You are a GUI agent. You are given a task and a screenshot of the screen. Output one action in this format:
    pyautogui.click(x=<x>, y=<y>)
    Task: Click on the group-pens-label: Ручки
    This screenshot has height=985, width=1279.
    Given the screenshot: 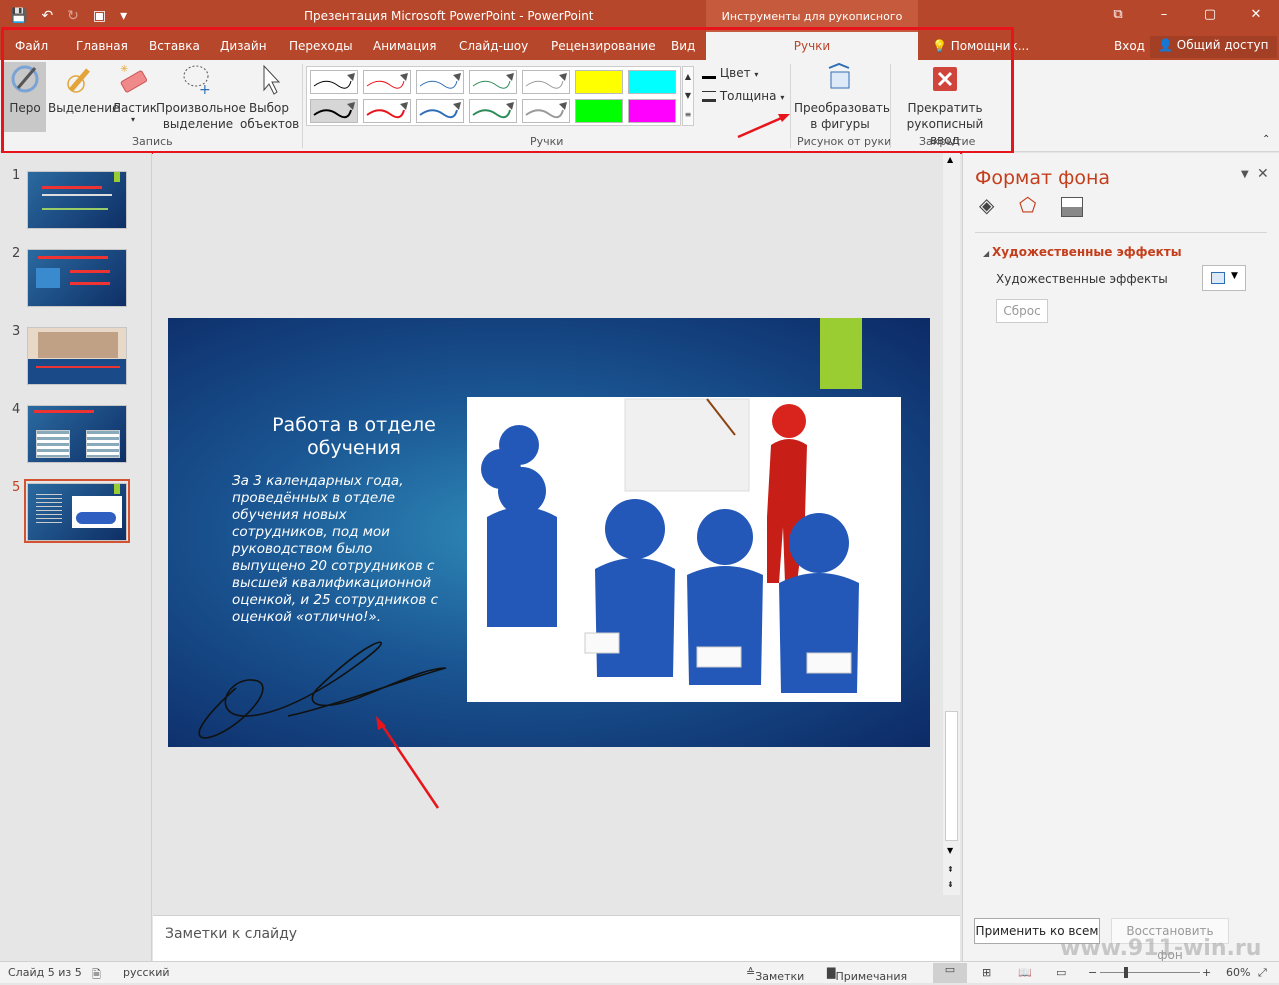 What is the action you would take?
    pyautogui.click(x=547, y=141)
    